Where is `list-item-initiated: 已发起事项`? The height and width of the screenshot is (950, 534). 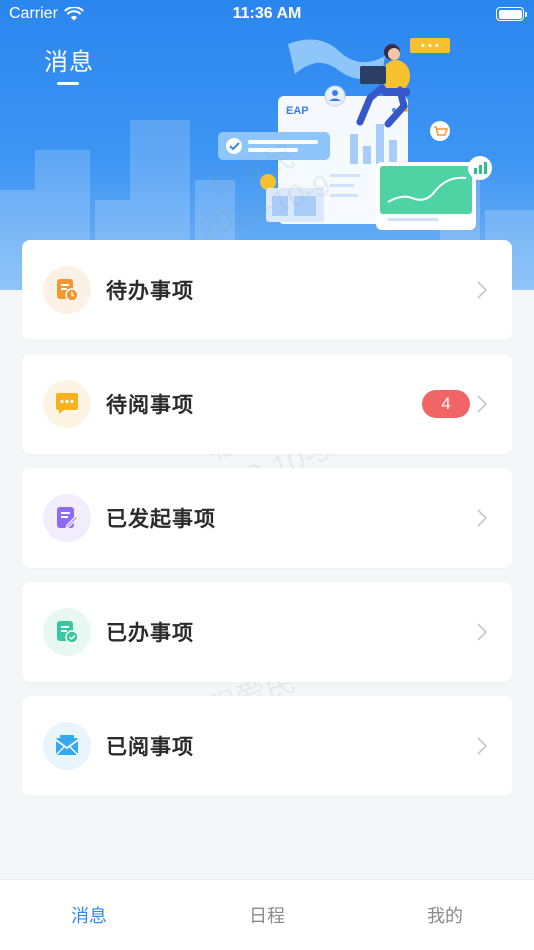
list-item-initiated: 已发起事项 is located at coordinates (267, 518).